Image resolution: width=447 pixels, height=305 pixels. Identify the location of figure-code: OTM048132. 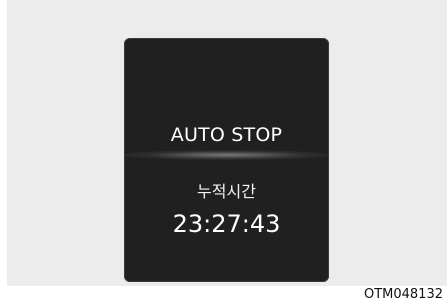
(403, 294).